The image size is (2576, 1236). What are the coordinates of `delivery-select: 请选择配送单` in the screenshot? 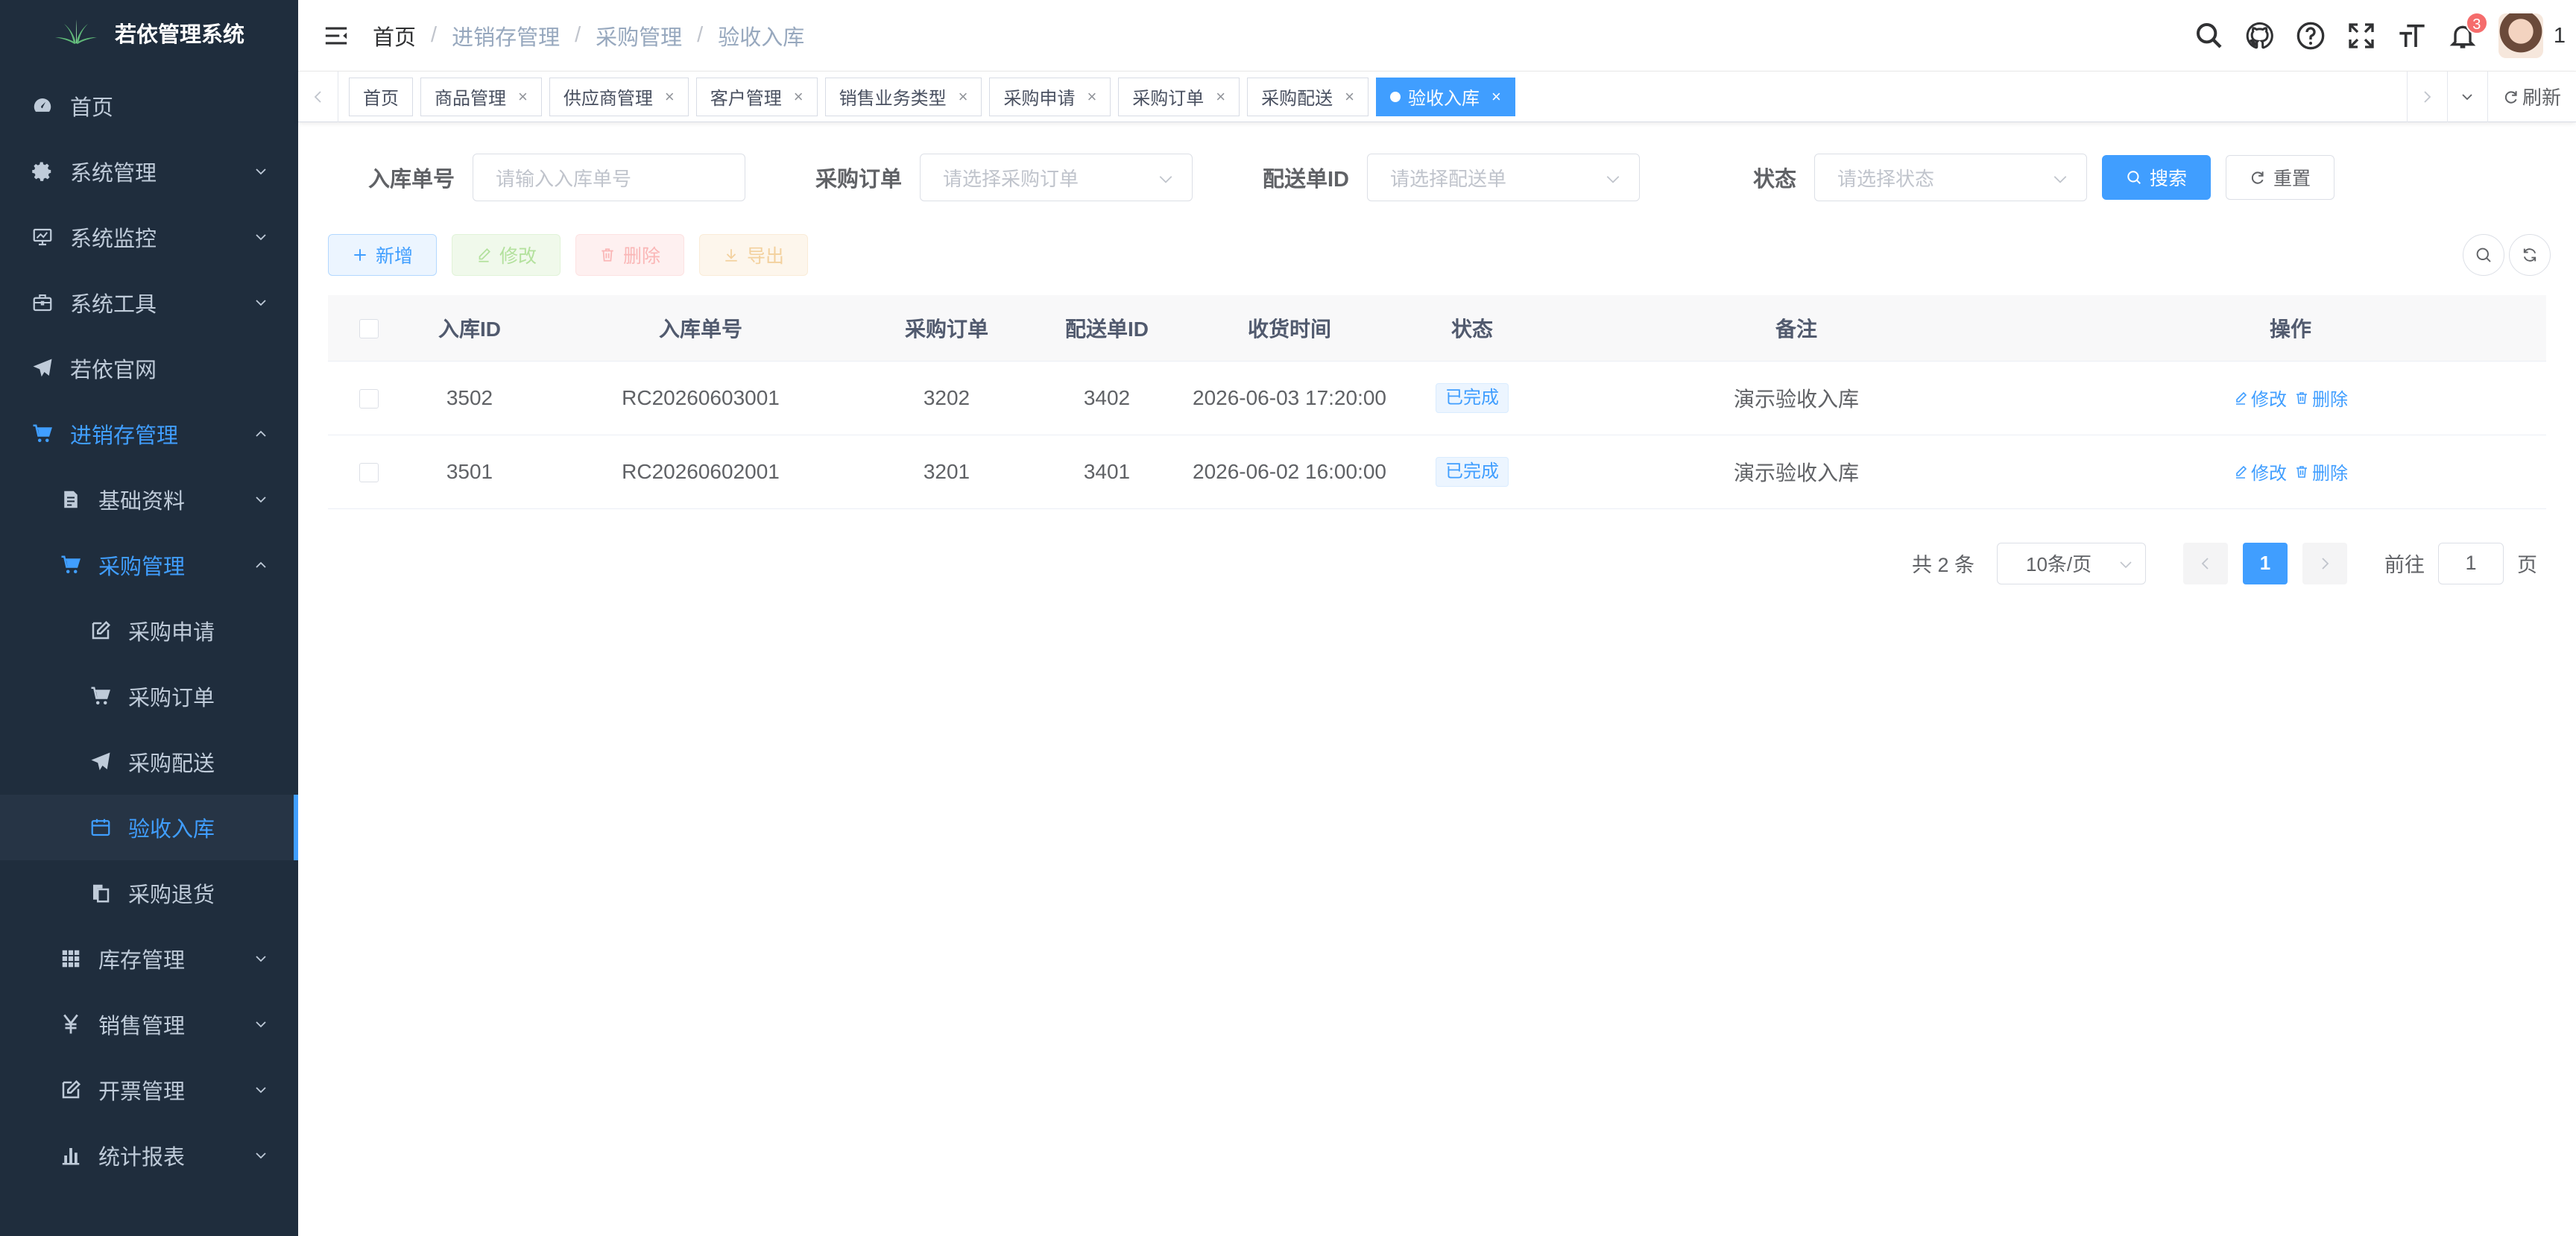 It's located at (1503, 177).